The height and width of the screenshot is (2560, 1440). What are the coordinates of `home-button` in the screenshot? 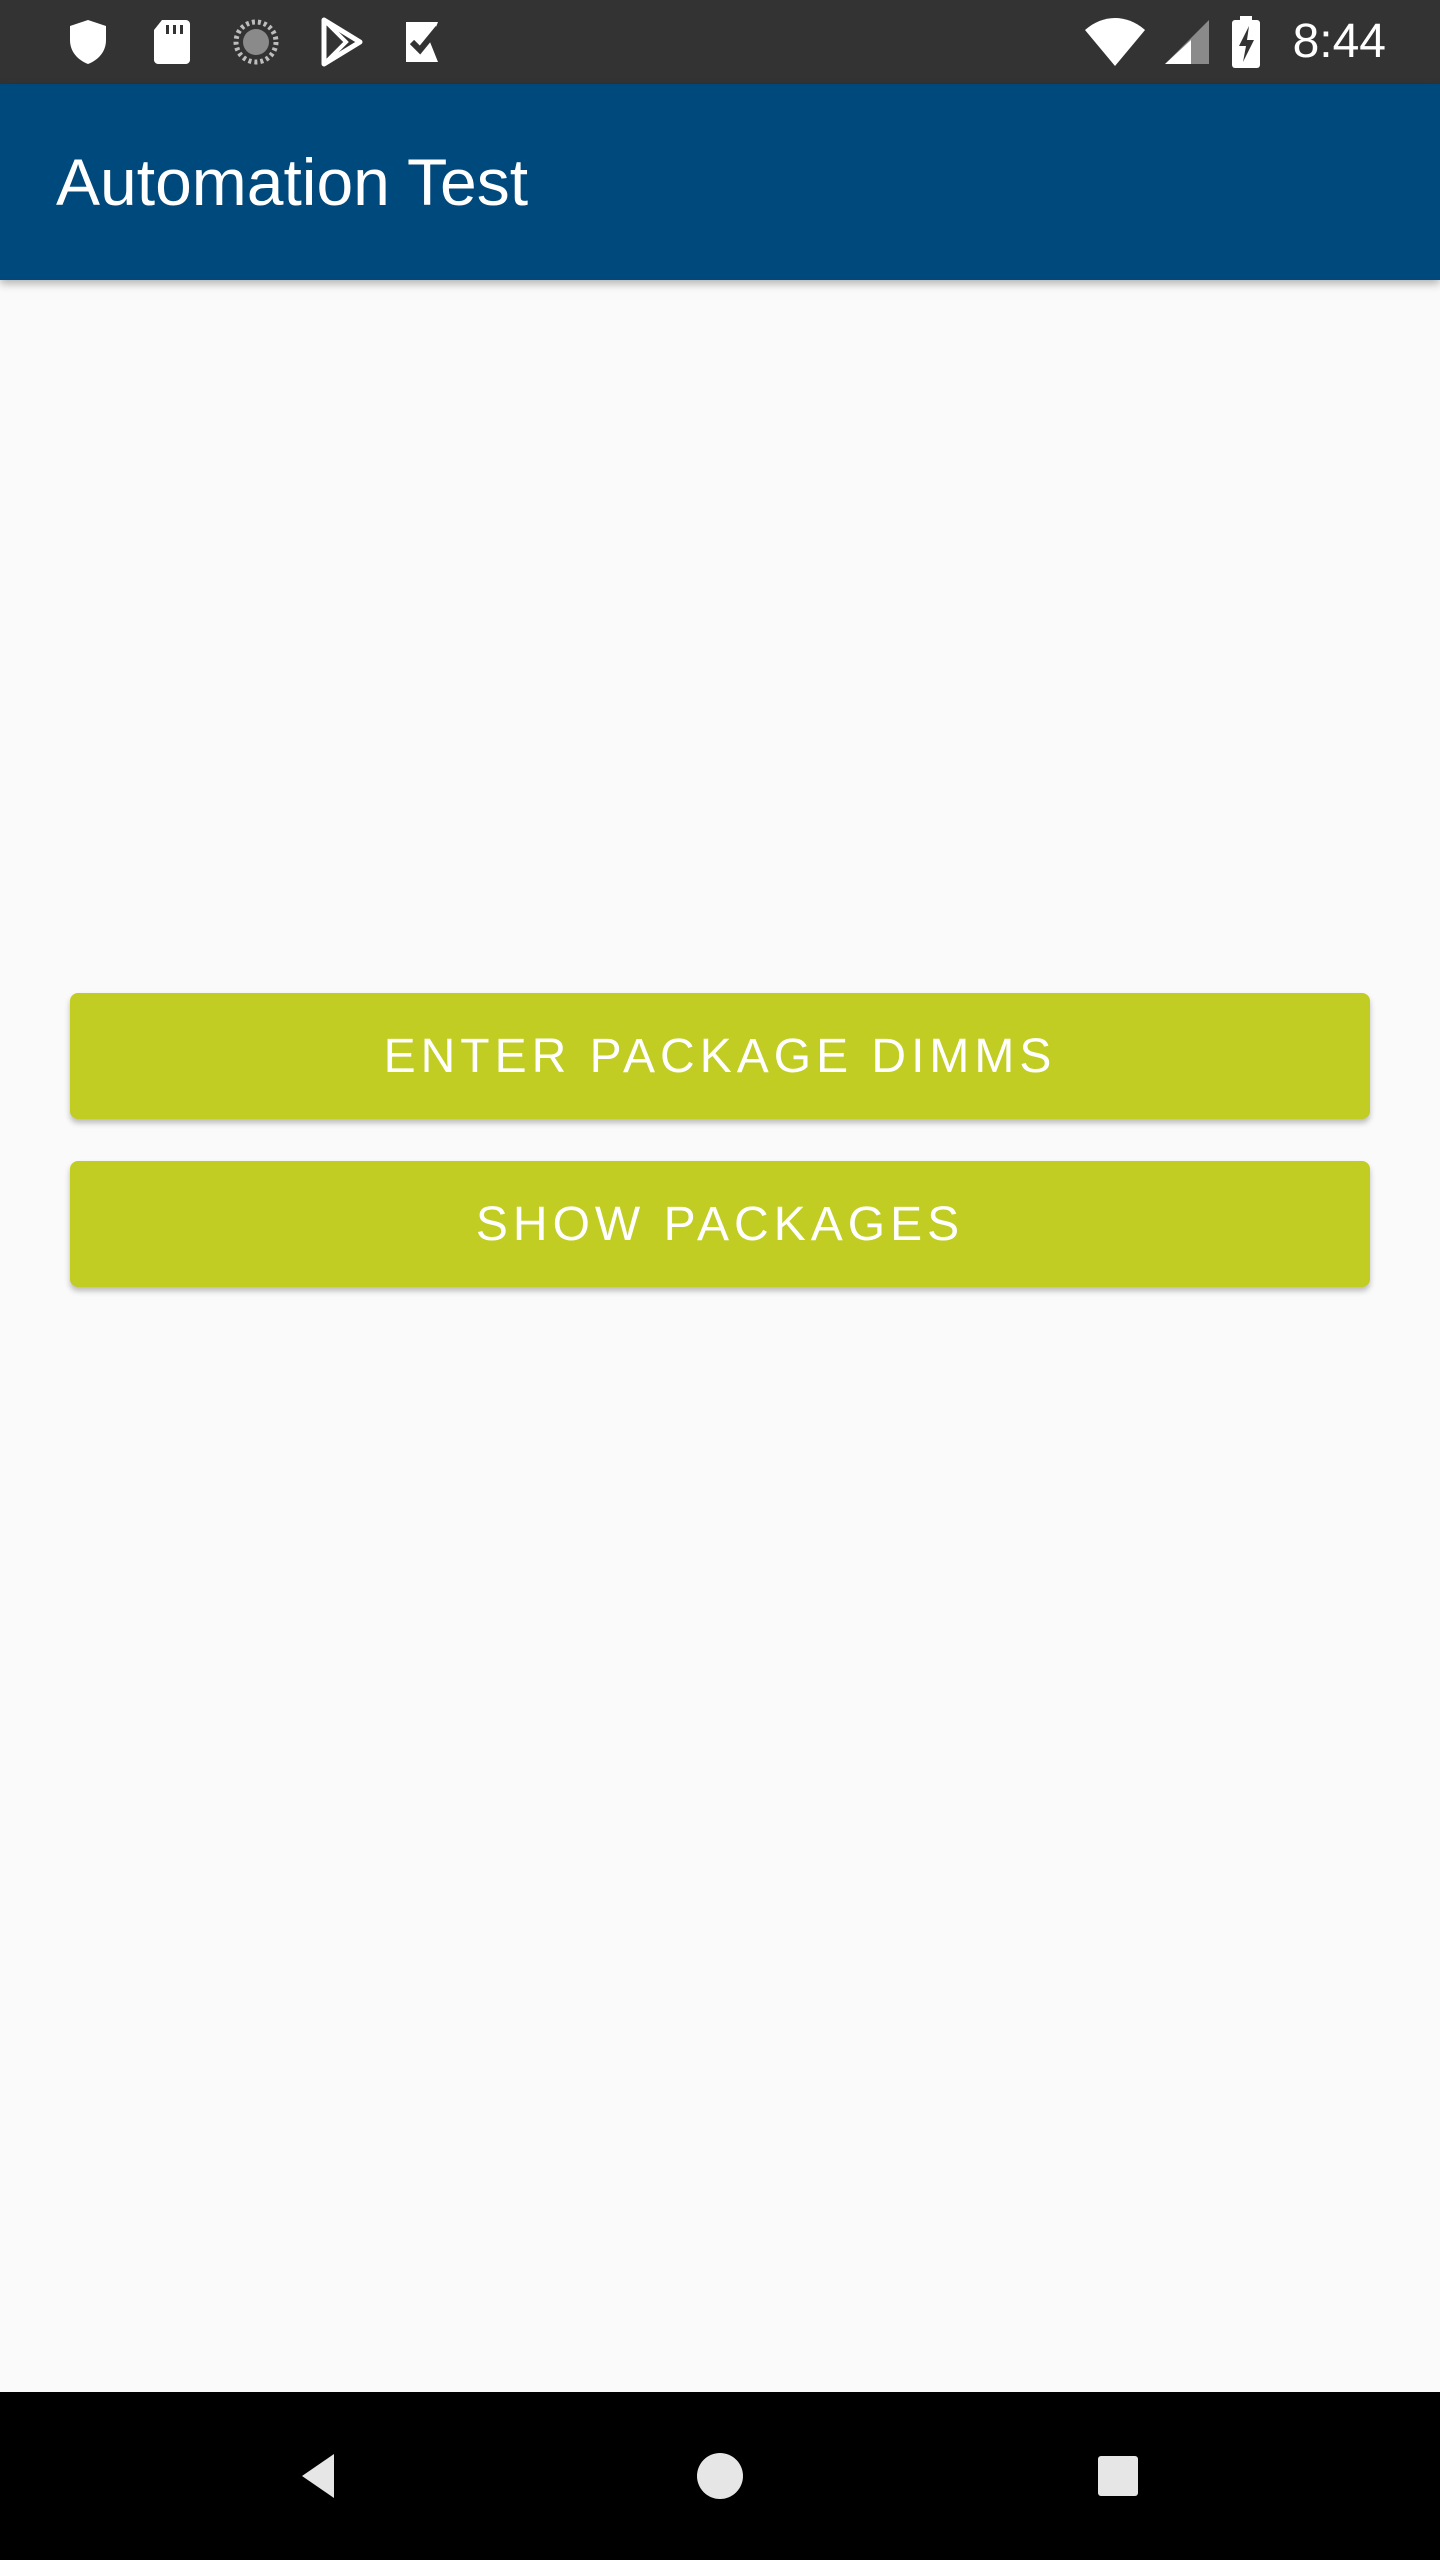 It's located at (720, 2476).